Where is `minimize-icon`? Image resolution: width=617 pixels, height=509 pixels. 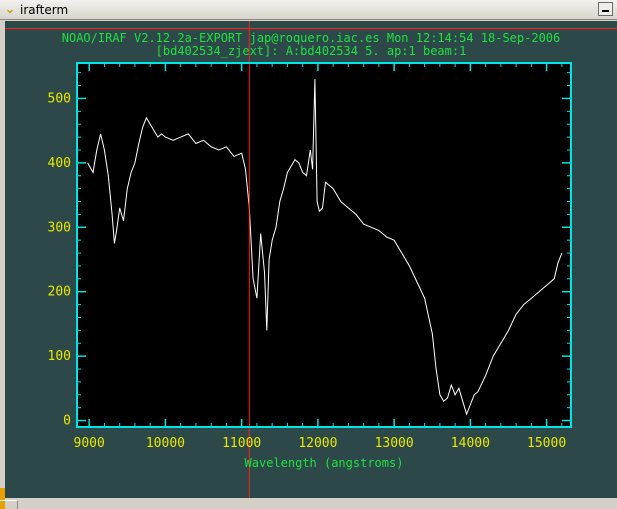 minimize-icon is located at coordinates (605, 9).